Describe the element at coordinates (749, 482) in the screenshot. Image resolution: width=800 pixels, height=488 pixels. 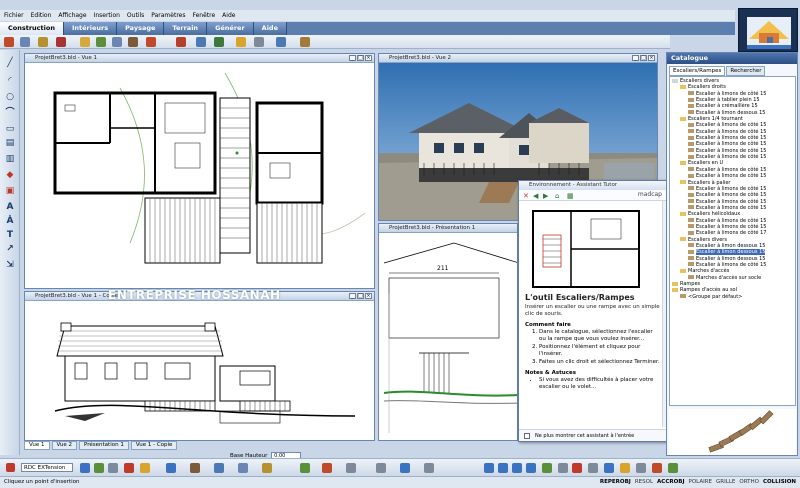
I see `mode-ortho: ORTHO` at that location.